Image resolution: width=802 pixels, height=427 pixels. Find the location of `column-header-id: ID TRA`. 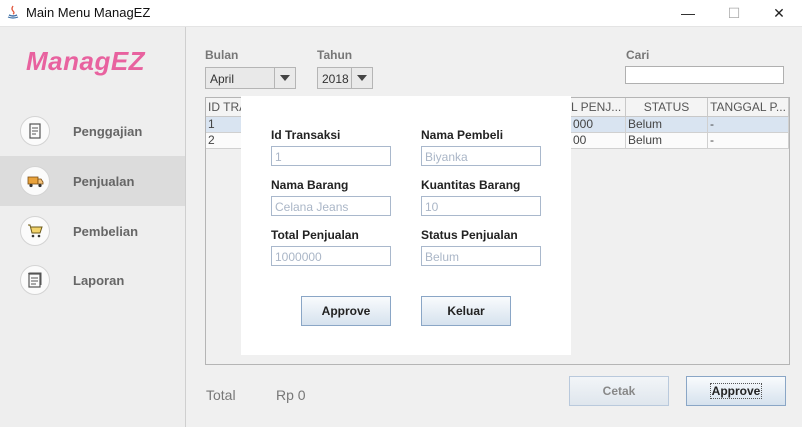

column-header-id: ID TRA is located at coordinates (224, 107).